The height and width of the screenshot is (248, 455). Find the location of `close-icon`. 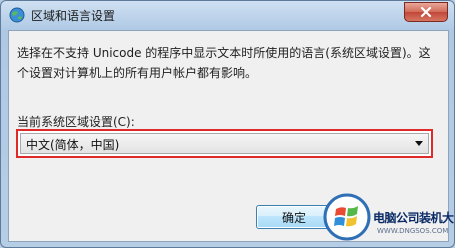

close-icon is located at coordinates (426, 12).